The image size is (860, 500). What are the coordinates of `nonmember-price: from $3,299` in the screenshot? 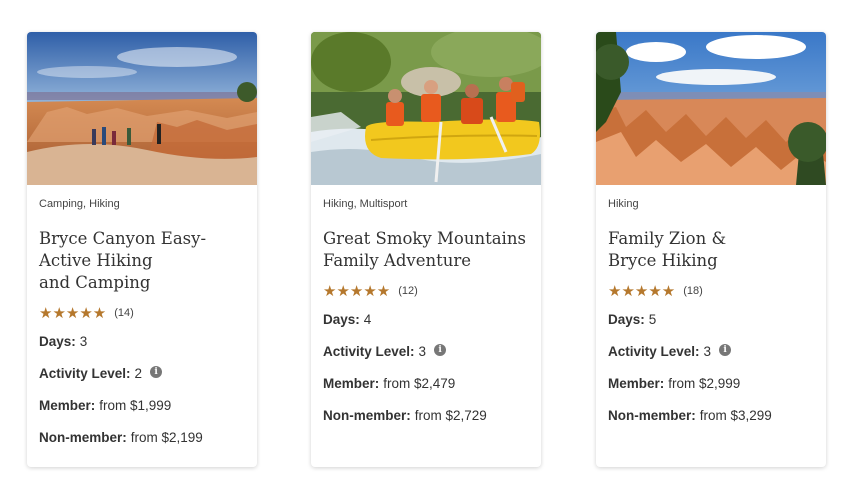 It's located at (735, 415).